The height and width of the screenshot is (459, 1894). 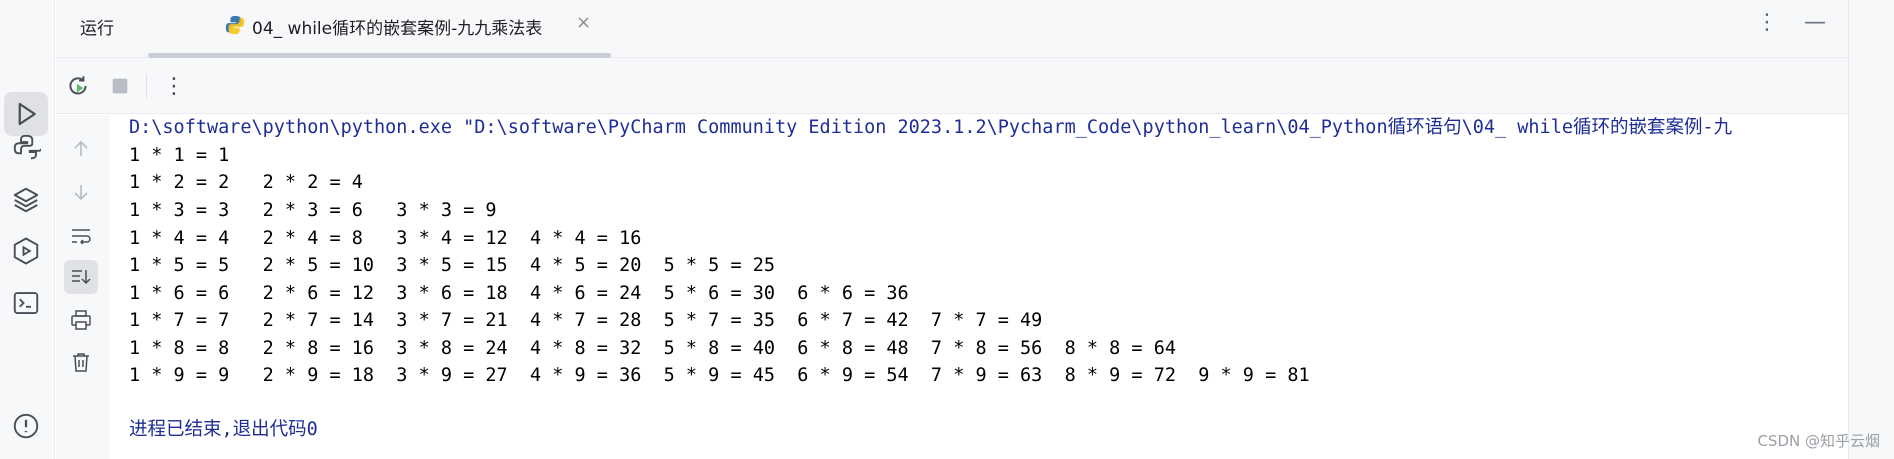 I want to click on soft-wrap-icon, so click(x=81, y=237).